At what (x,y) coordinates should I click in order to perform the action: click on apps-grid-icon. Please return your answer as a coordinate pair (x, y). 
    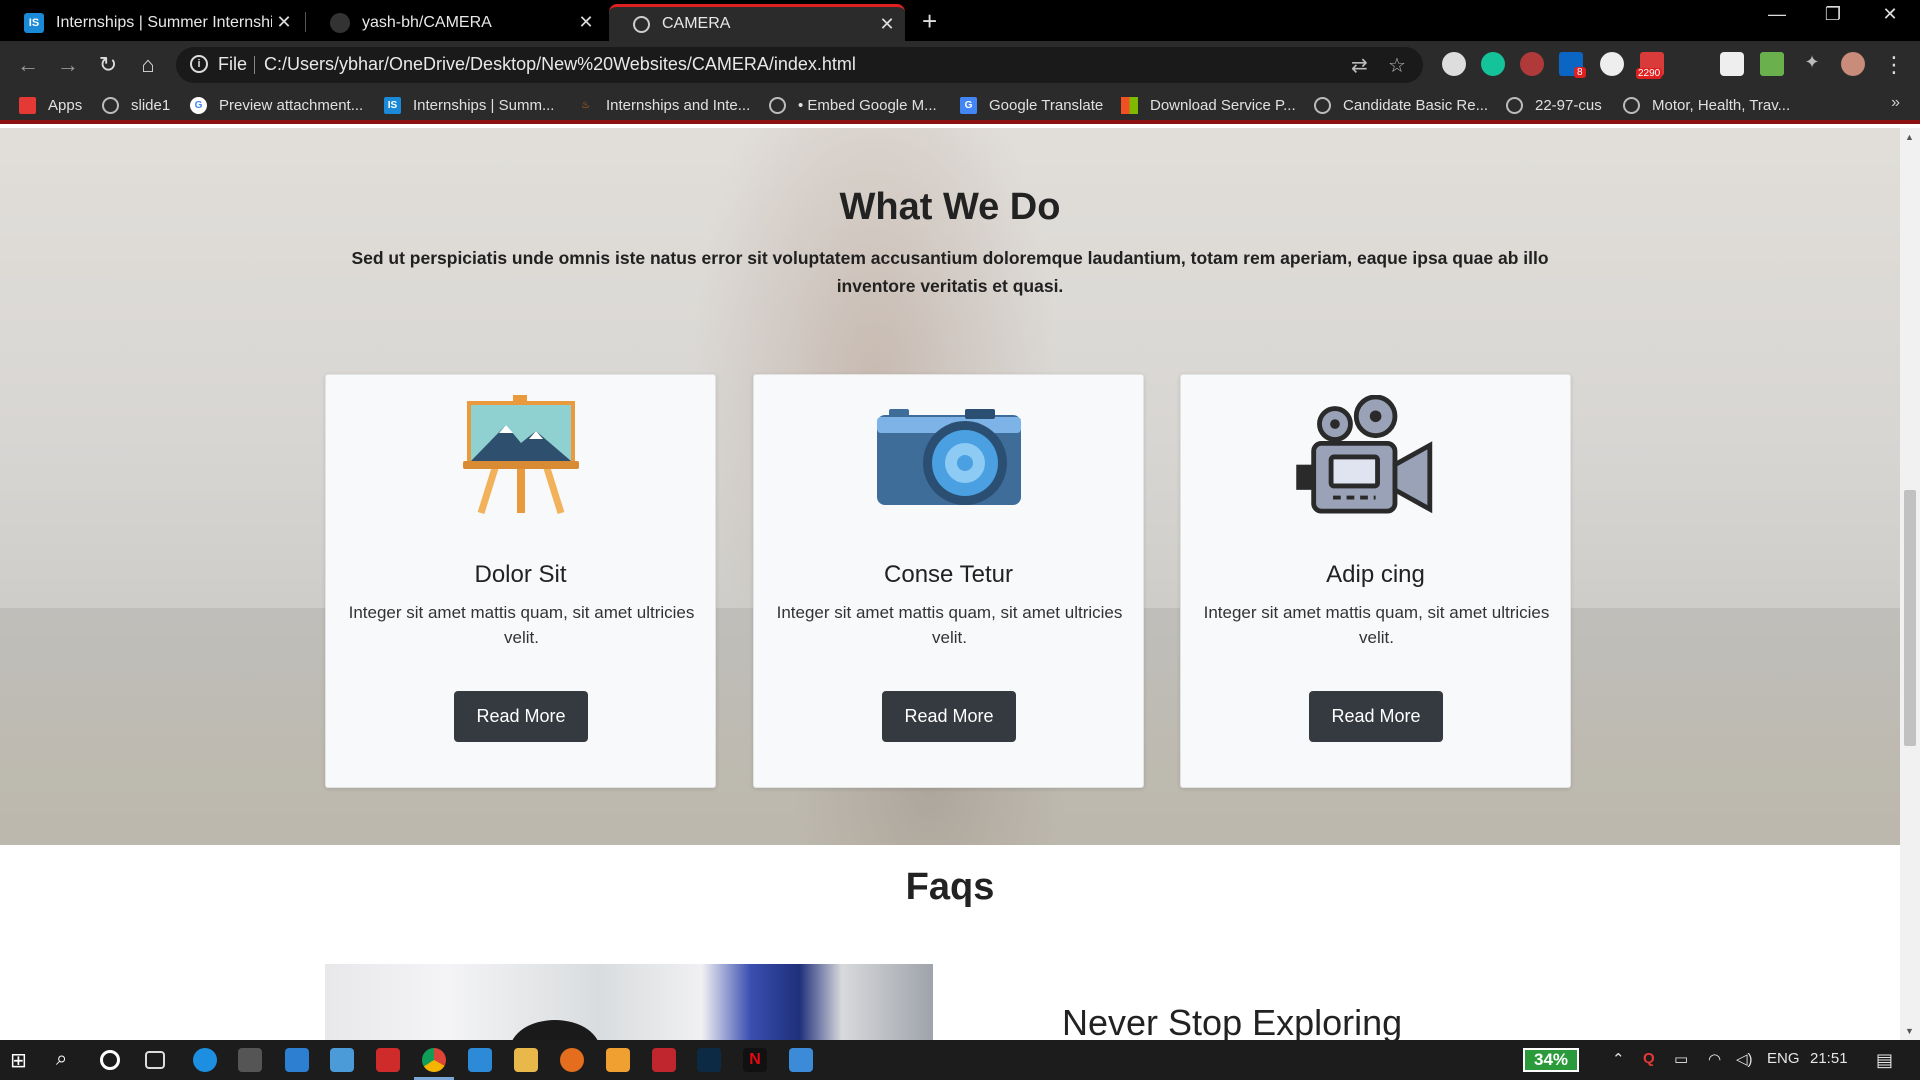
    Looking at the image, I should click on (27, 105).